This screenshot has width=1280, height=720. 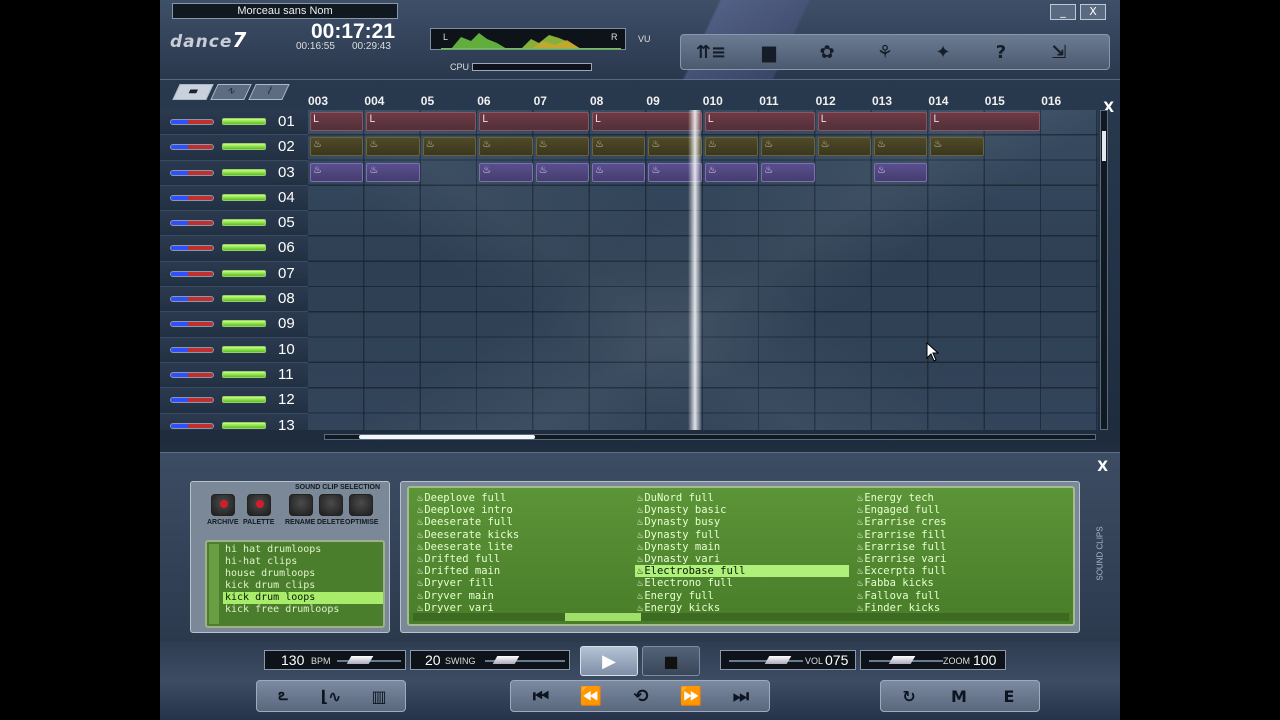 I want to click on sound-clip-item: ♨Energy tech, so click(x=962, y=498).